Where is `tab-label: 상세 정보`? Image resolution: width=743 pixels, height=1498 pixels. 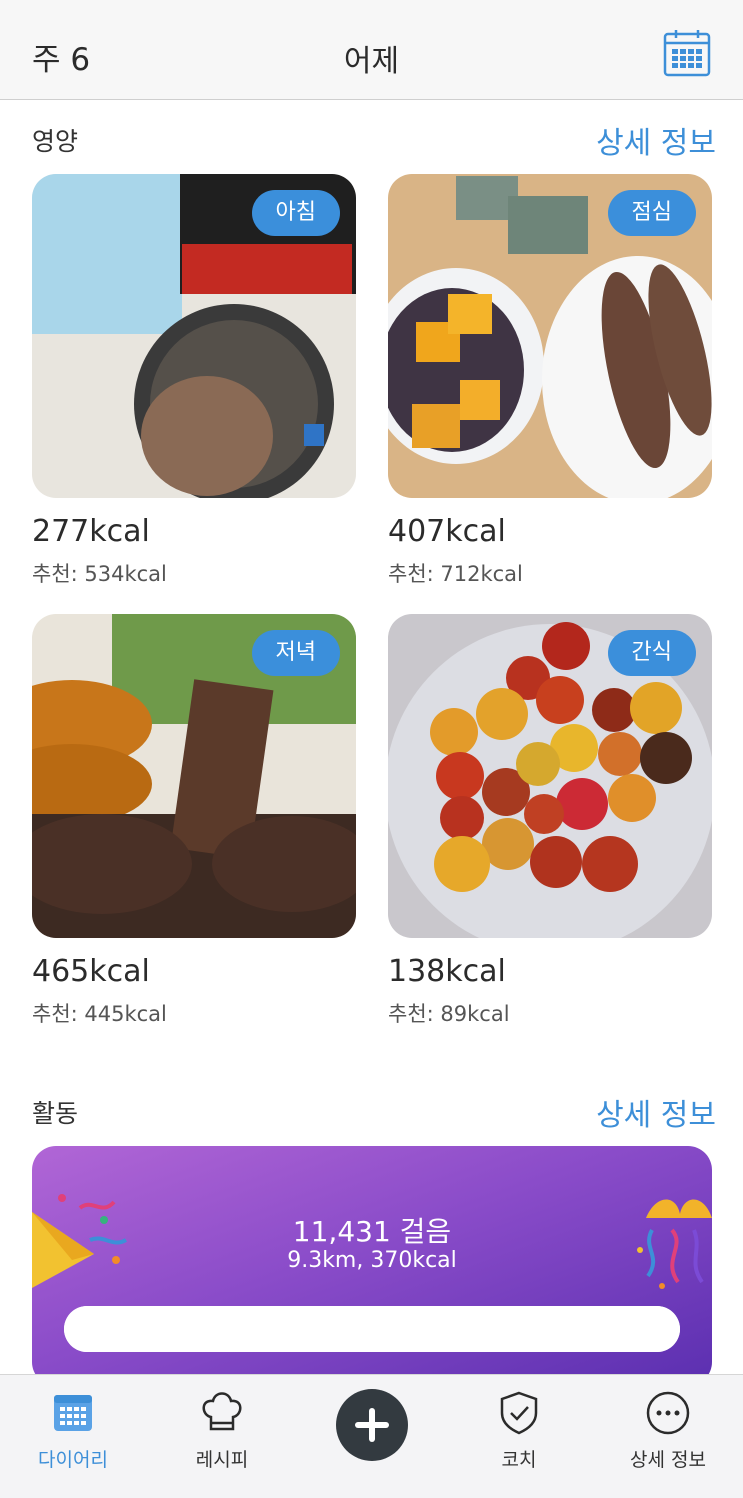 tab-label: 상세 정보 is located at coordinates (668, 1460).